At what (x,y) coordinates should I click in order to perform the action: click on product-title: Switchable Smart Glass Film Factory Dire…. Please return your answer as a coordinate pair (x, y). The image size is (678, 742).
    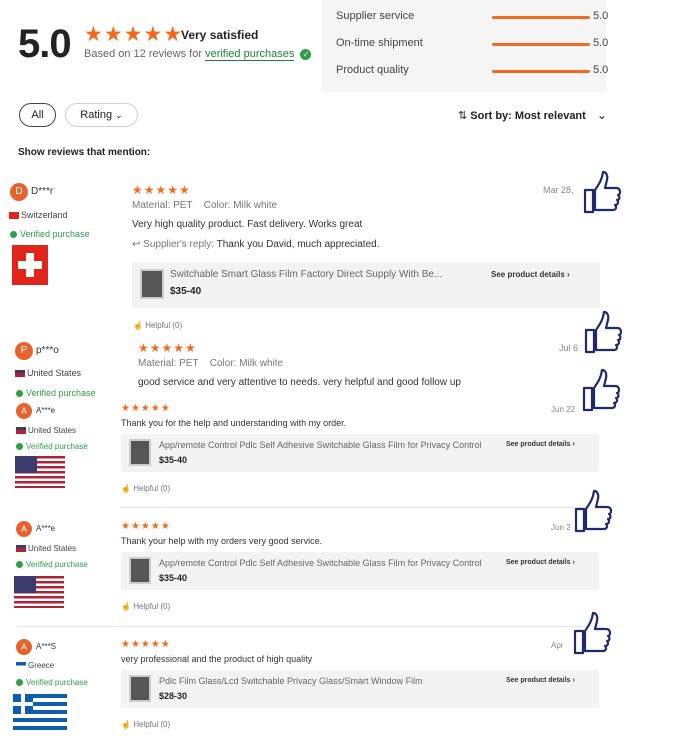
    Looking at the image, I should click on (306, 274).